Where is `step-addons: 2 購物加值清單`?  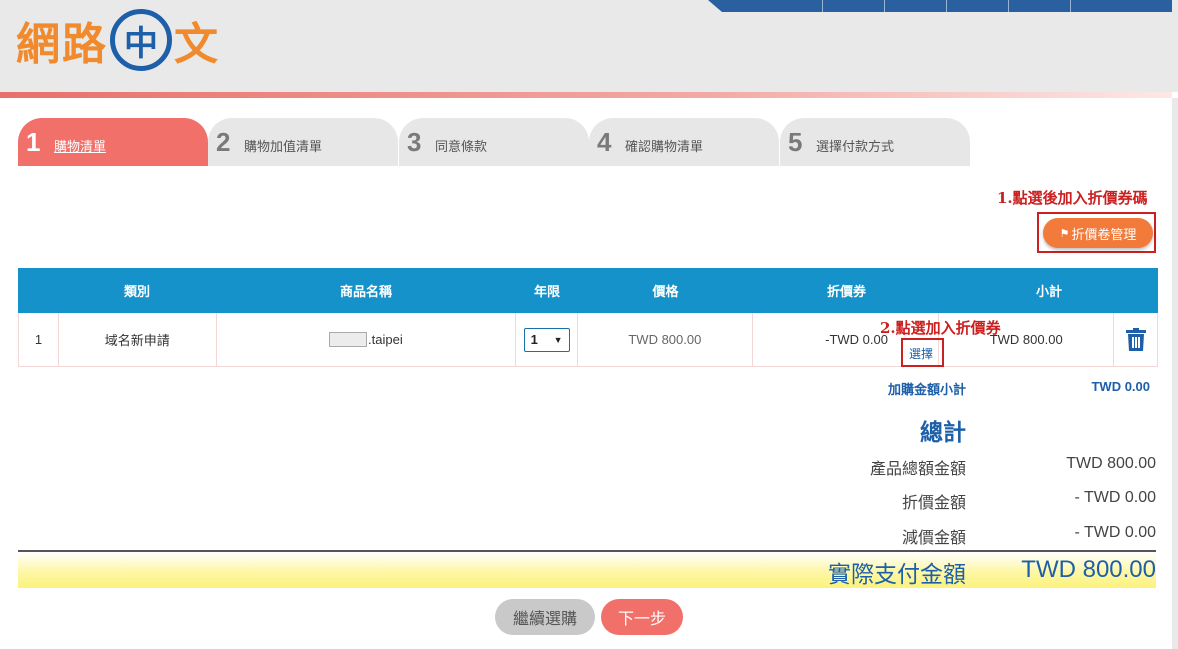
step-addons: 2 購物加值清單 is located at coordinates (303, 142).